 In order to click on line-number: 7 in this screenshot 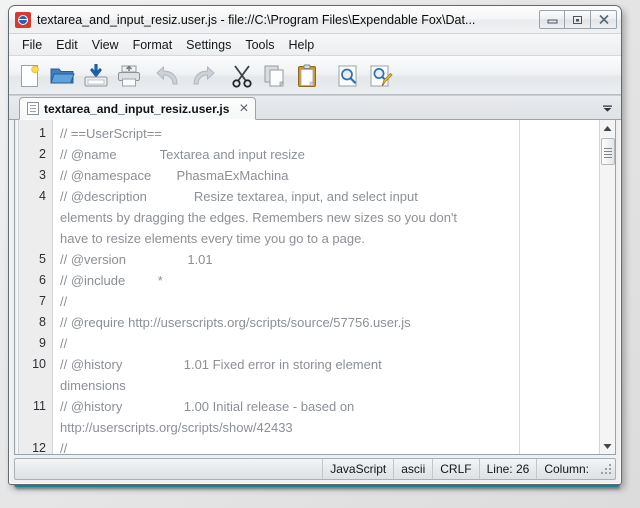, I will do `click(42, 301)`.